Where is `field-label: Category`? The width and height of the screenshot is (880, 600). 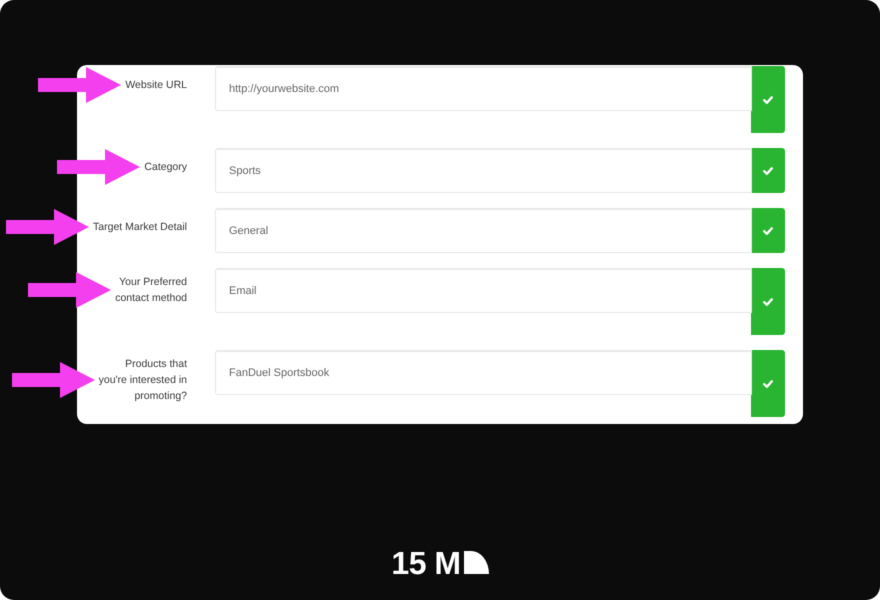
field-label: Category is located at coordinates (165, 167).